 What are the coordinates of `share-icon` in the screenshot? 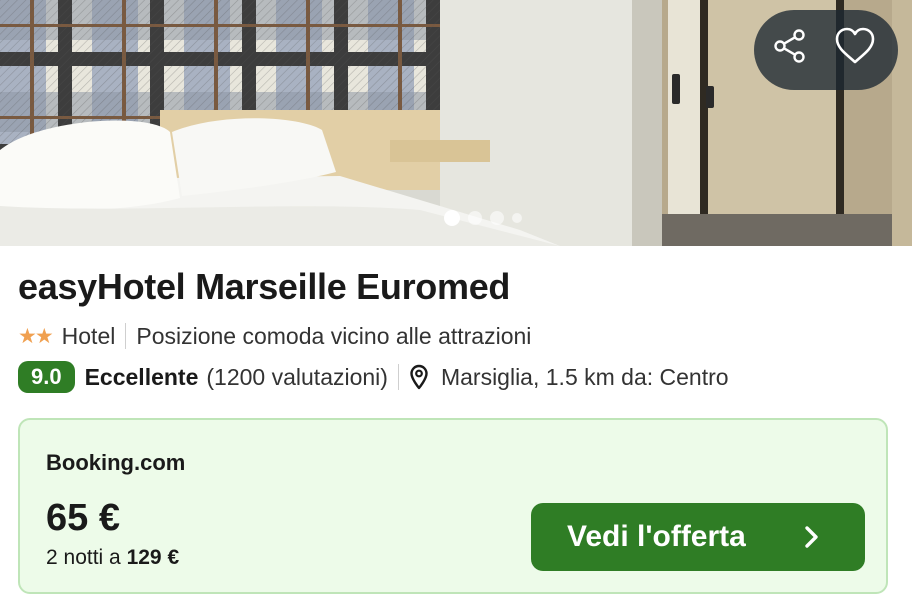 It's located at (789, 46).